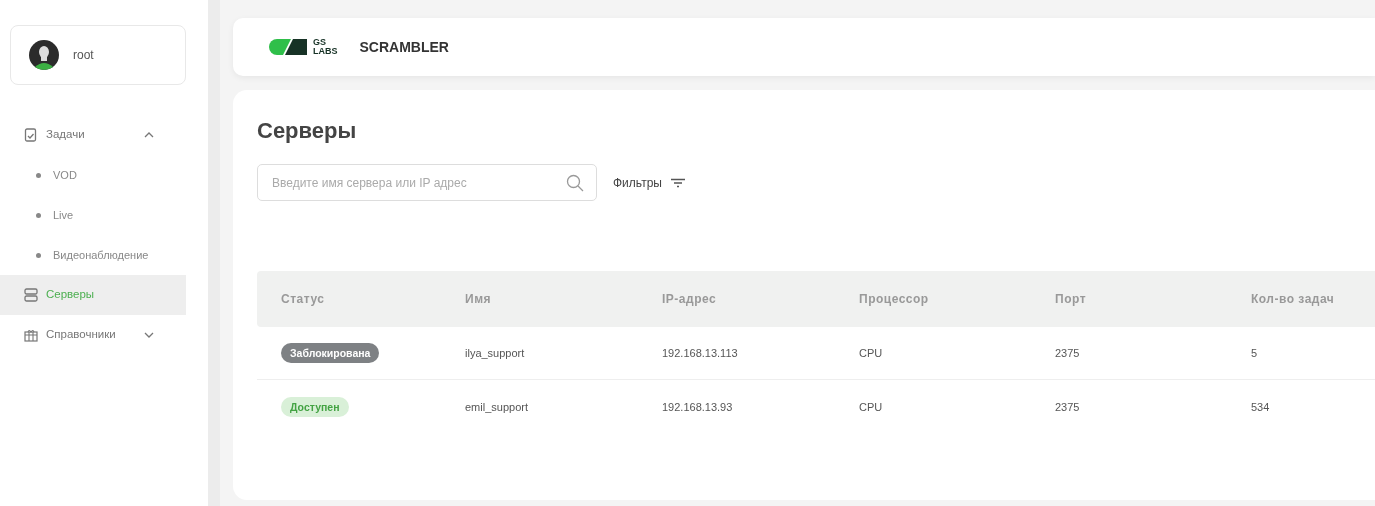 Image resolution: width=1375 pixels, height=506 pixels. Describe the element at coordinates (31, 335) in the screenshot. I see `gift-icon` at that location.